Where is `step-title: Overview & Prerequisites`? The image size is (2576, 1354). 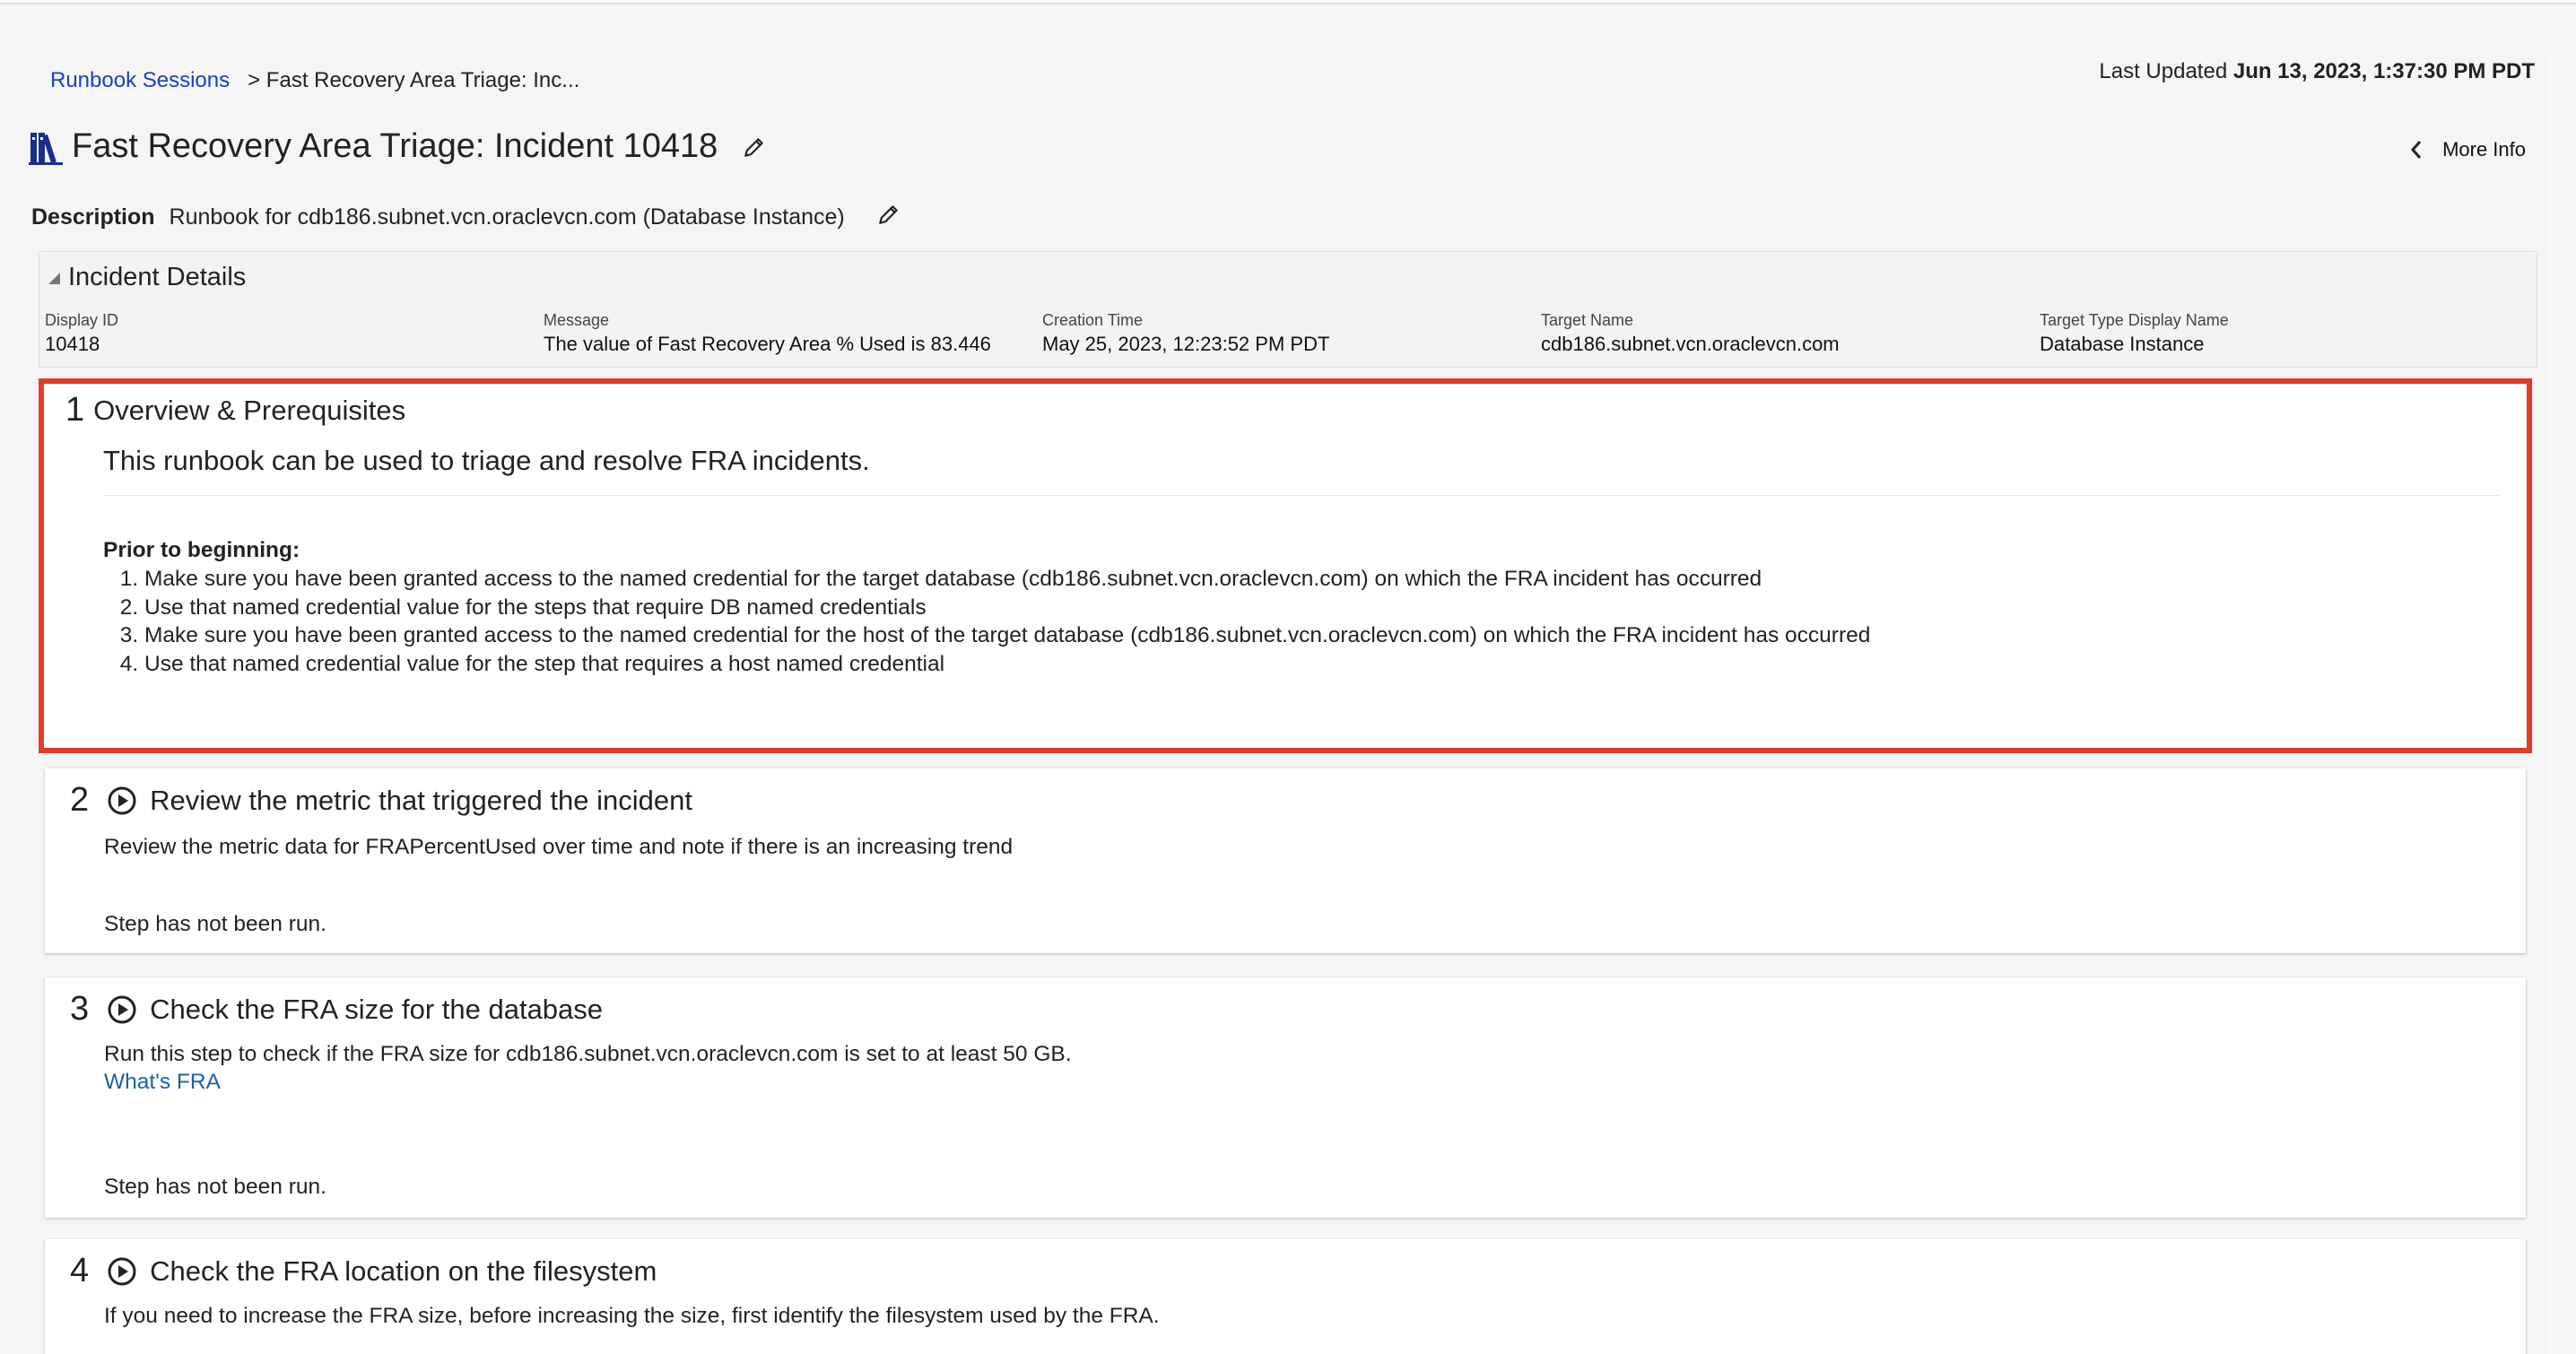
step-title: Overview & Prerequisites is located at coordinates (249, 410).